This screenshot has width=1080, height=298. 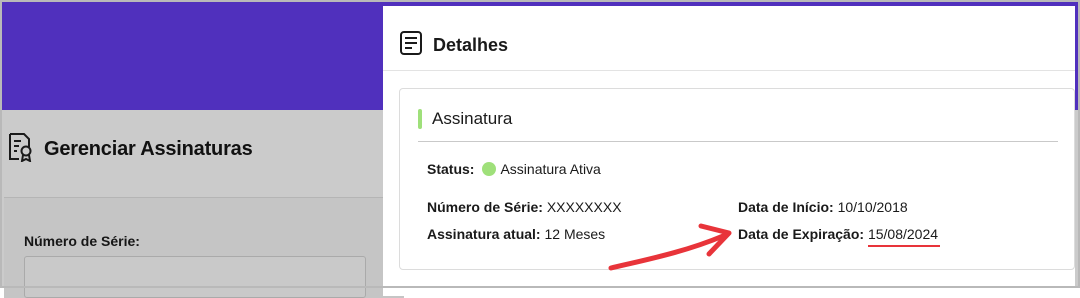 What do you see at coordinates (195, 277) in the screenshot?
I see `serial-number-input` at bounding box center [195, 277].